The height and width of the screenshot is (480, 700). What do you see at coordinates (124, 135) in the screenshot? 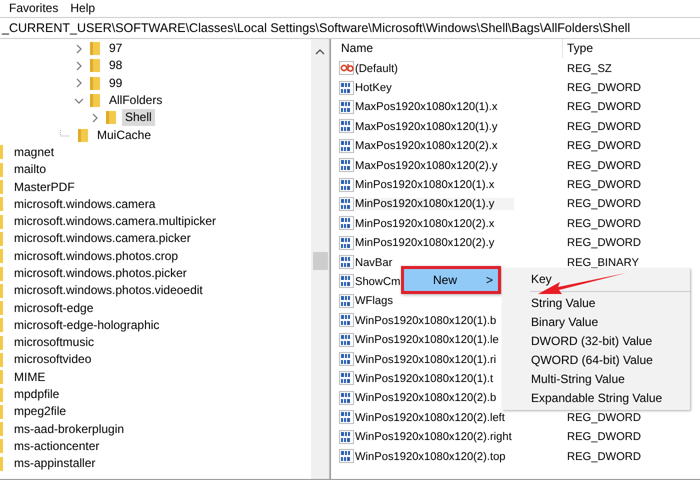
I see `tree-item: MuiCache` at bounding box center [124, 135].